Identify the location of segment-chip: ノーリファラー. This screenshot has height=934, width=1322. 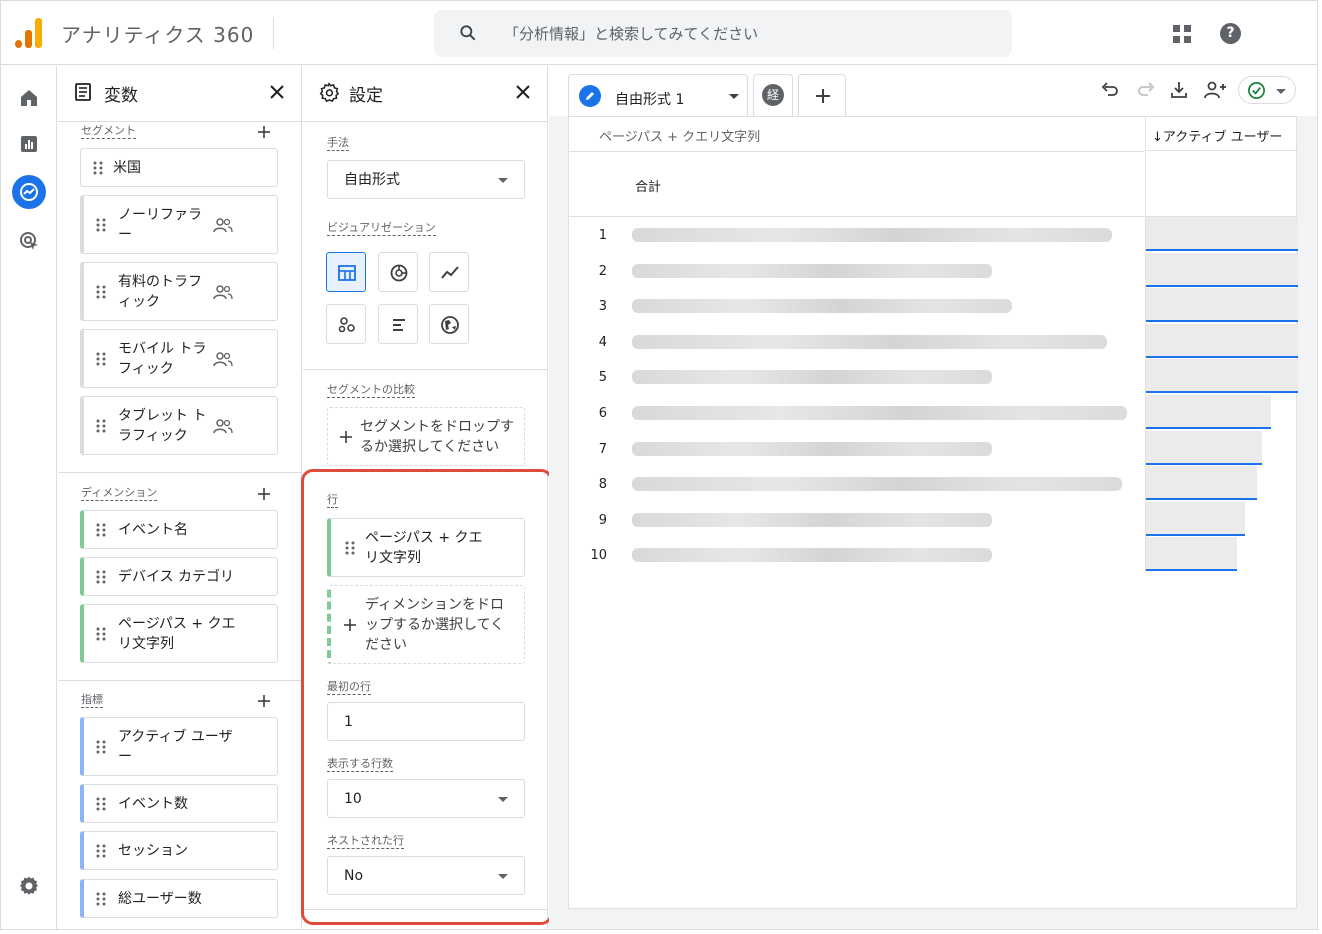
(179, 224).